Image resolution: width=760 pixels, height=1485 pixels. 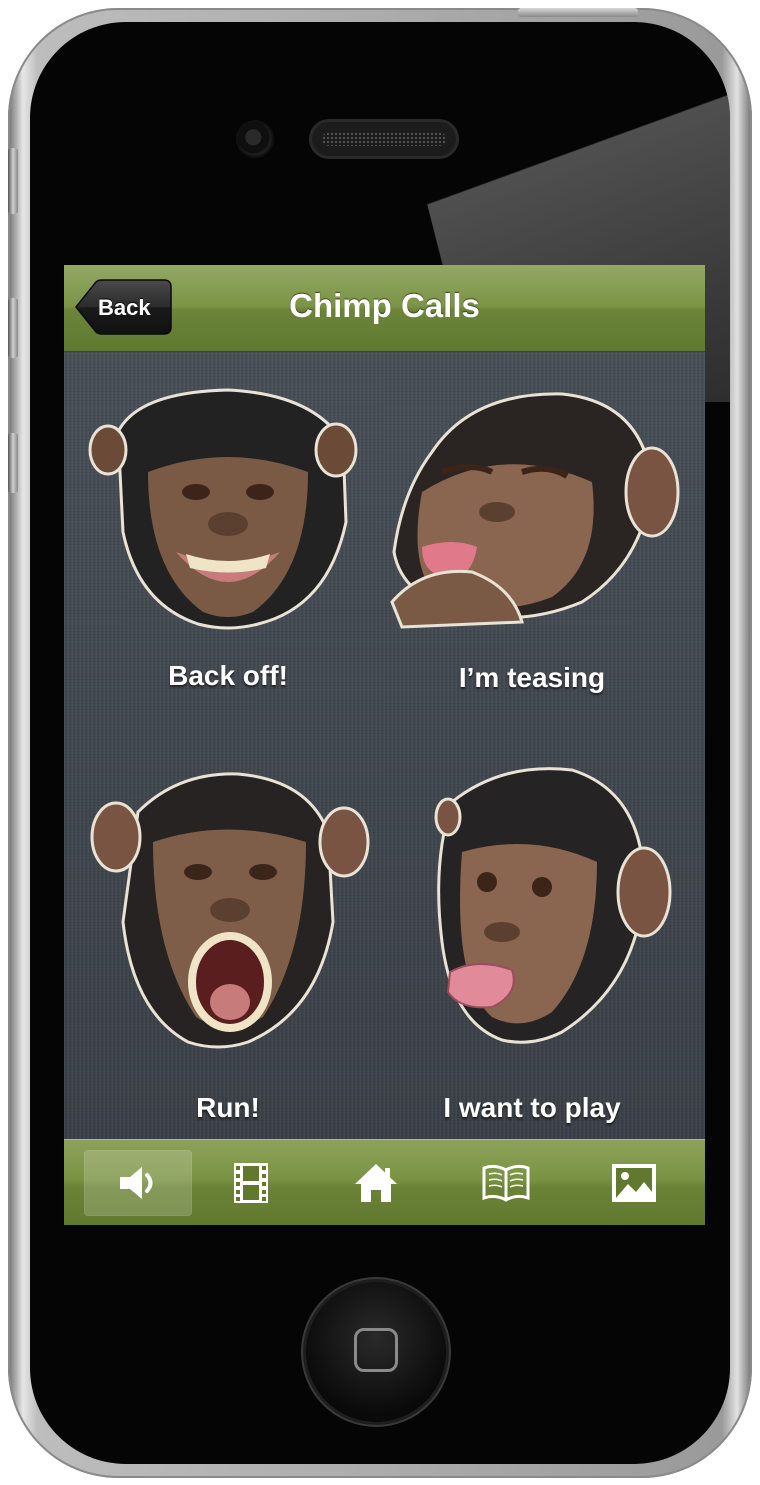 I want to click on tab-sounds, so click(x=138, y=1183).